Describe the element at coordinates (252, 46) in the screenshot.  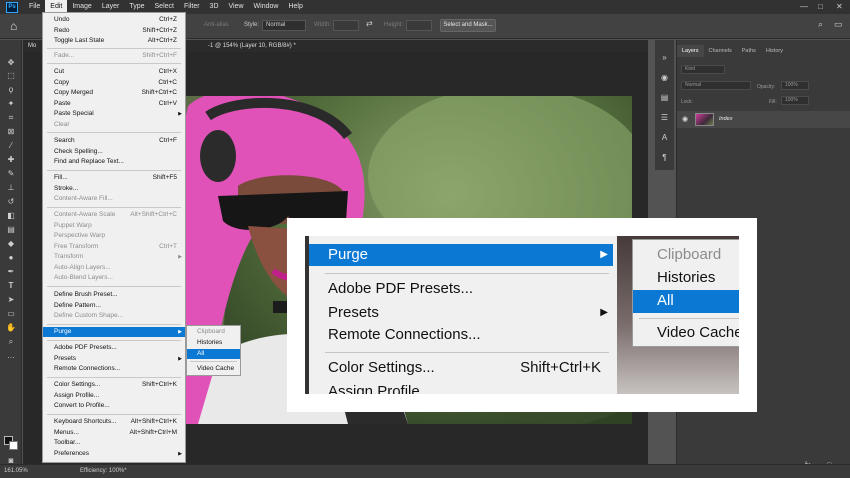
I see `document-tab-title: -1 @ 154% (Layer 10, RGB/8#) *` at that location.